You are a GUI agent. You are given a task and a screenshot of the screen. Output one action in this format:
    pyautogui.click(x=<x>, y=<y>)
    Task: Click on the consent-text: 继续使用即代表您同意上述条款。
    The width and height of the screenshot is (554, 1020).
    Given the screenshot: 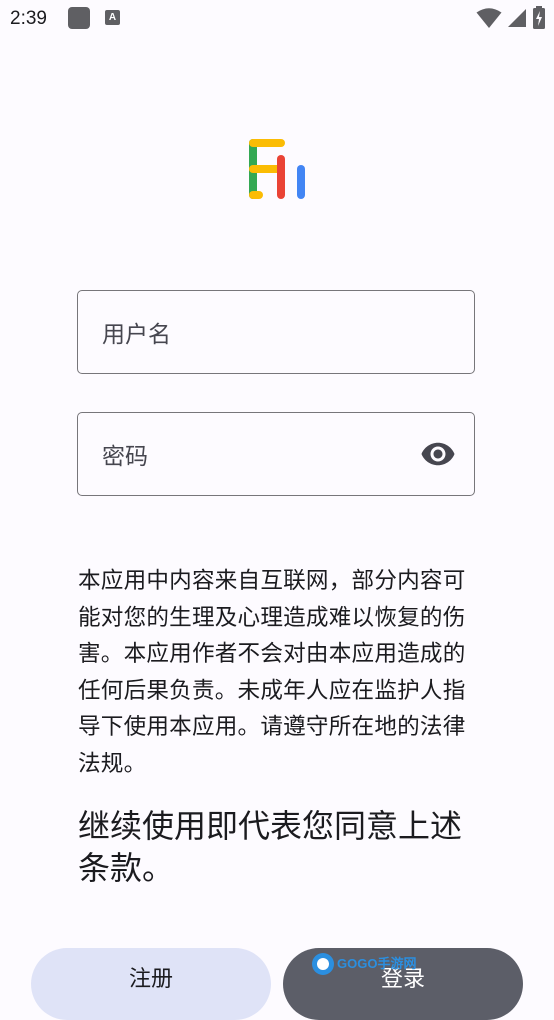 What is the action you would take?
    pyautogui.click(x=270, y=847)
    